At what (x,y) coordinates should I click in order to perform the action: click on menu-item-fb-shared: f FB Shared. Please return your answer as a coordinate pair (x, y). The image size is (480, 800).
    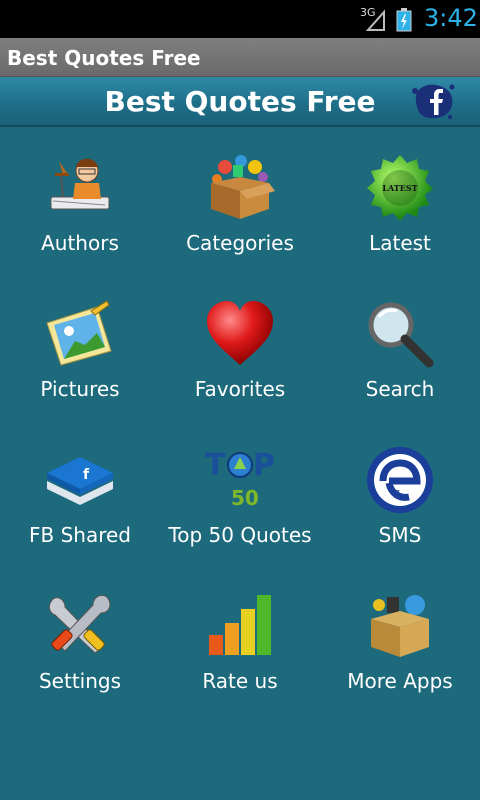
    Looking at the image, I should click on (80, 492).